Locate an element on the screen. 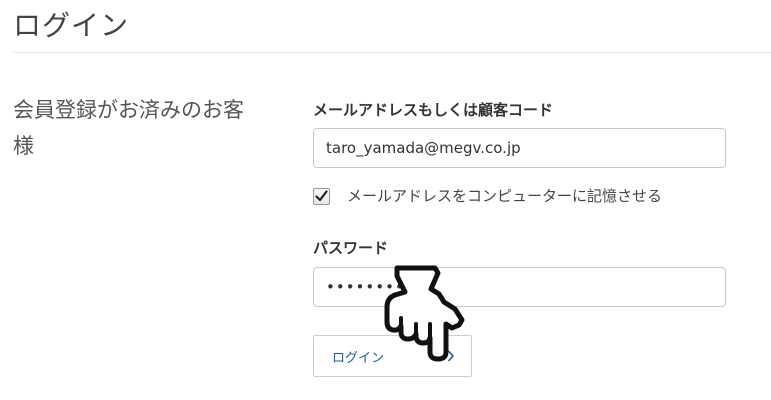  page-title: ログイン is located at coordinates (71, 25).